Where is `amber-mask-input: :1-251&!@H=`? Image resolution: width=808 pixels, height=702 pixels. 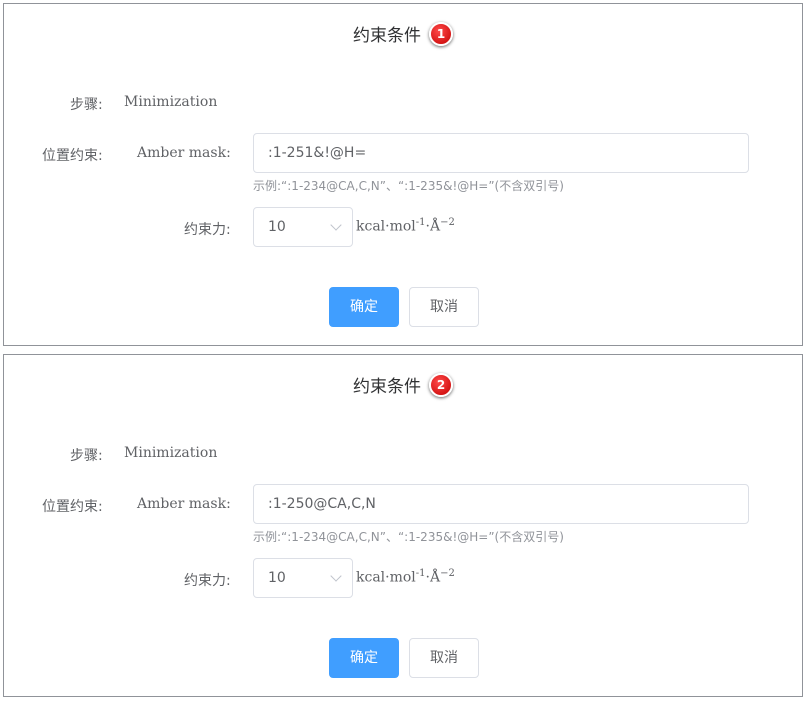
amber-mask-input: :1-251&!@H= is located at coordinates (501, 153).